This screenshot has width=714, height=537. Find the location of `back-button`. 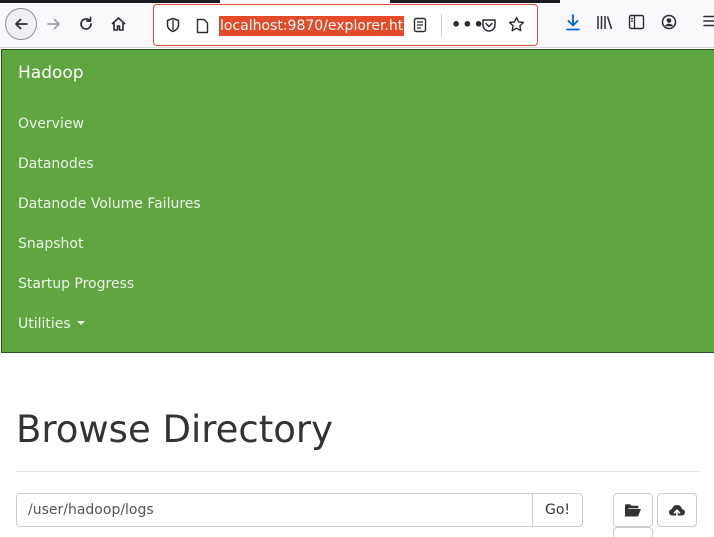

back-button is located at coordinates (21, 24).